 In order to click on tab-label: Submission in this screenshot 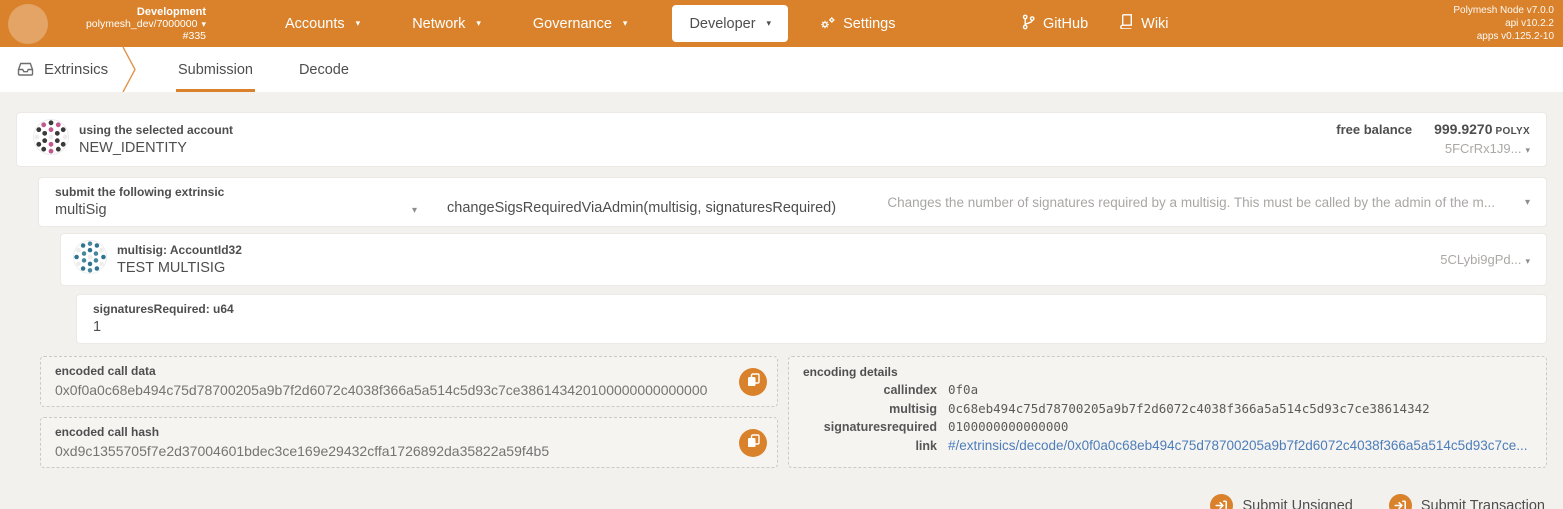, I will do `click(215, 69)`.